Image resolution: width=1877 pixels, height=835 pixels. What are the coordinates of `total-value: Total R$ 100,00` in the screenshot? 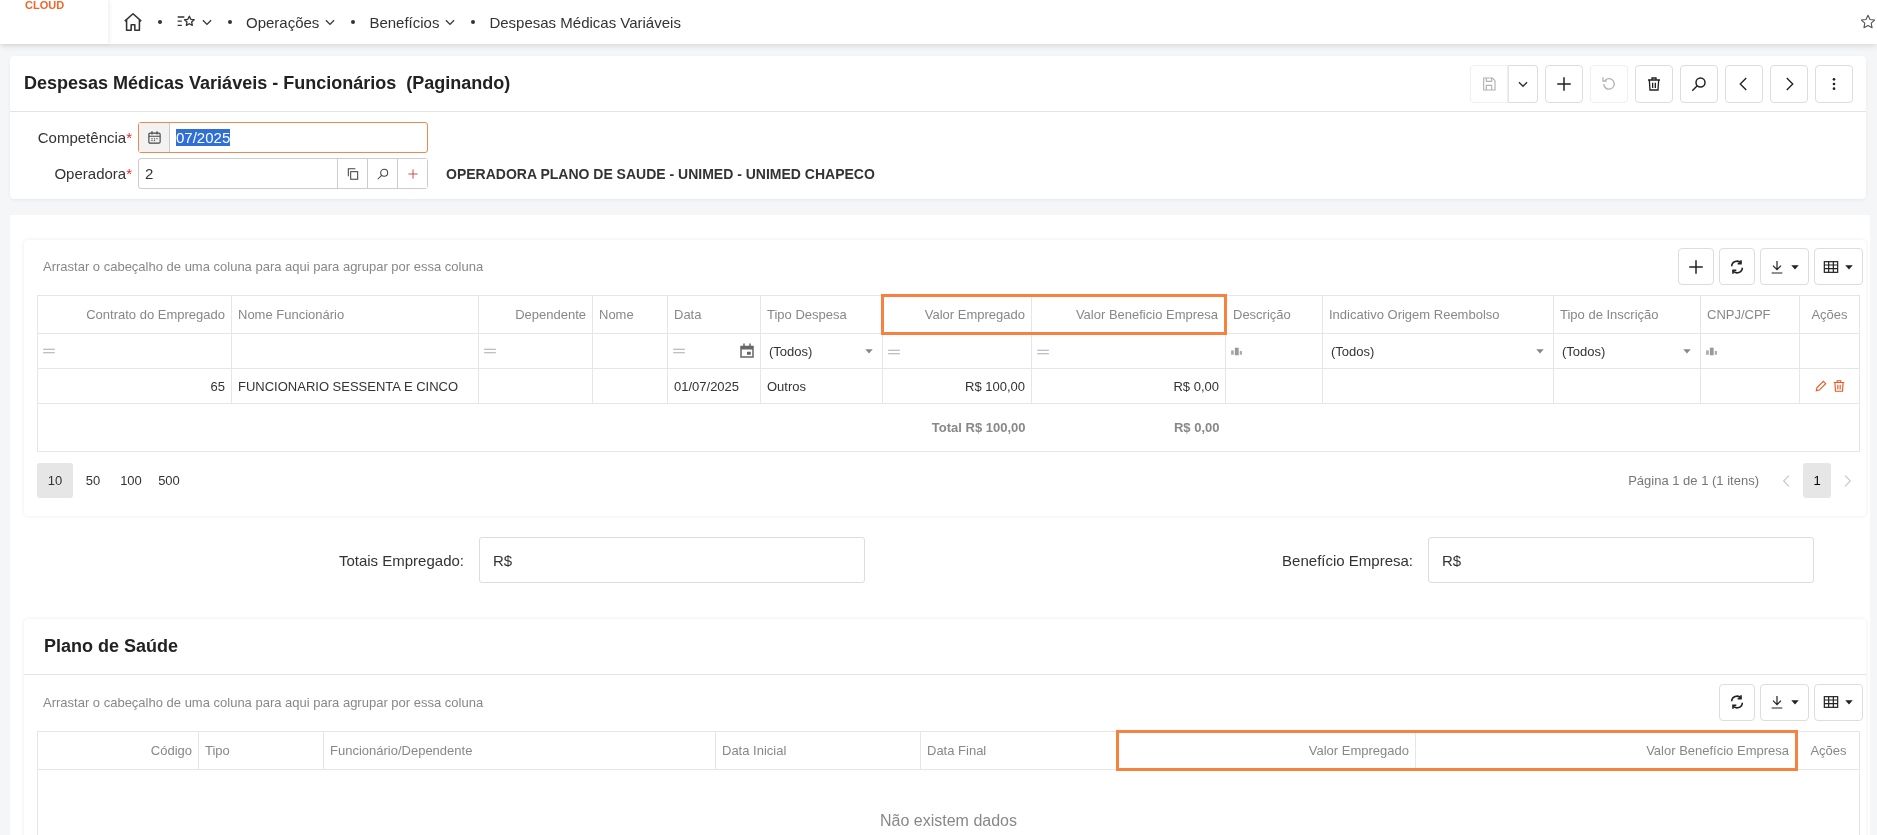 It's located at (957, 427).